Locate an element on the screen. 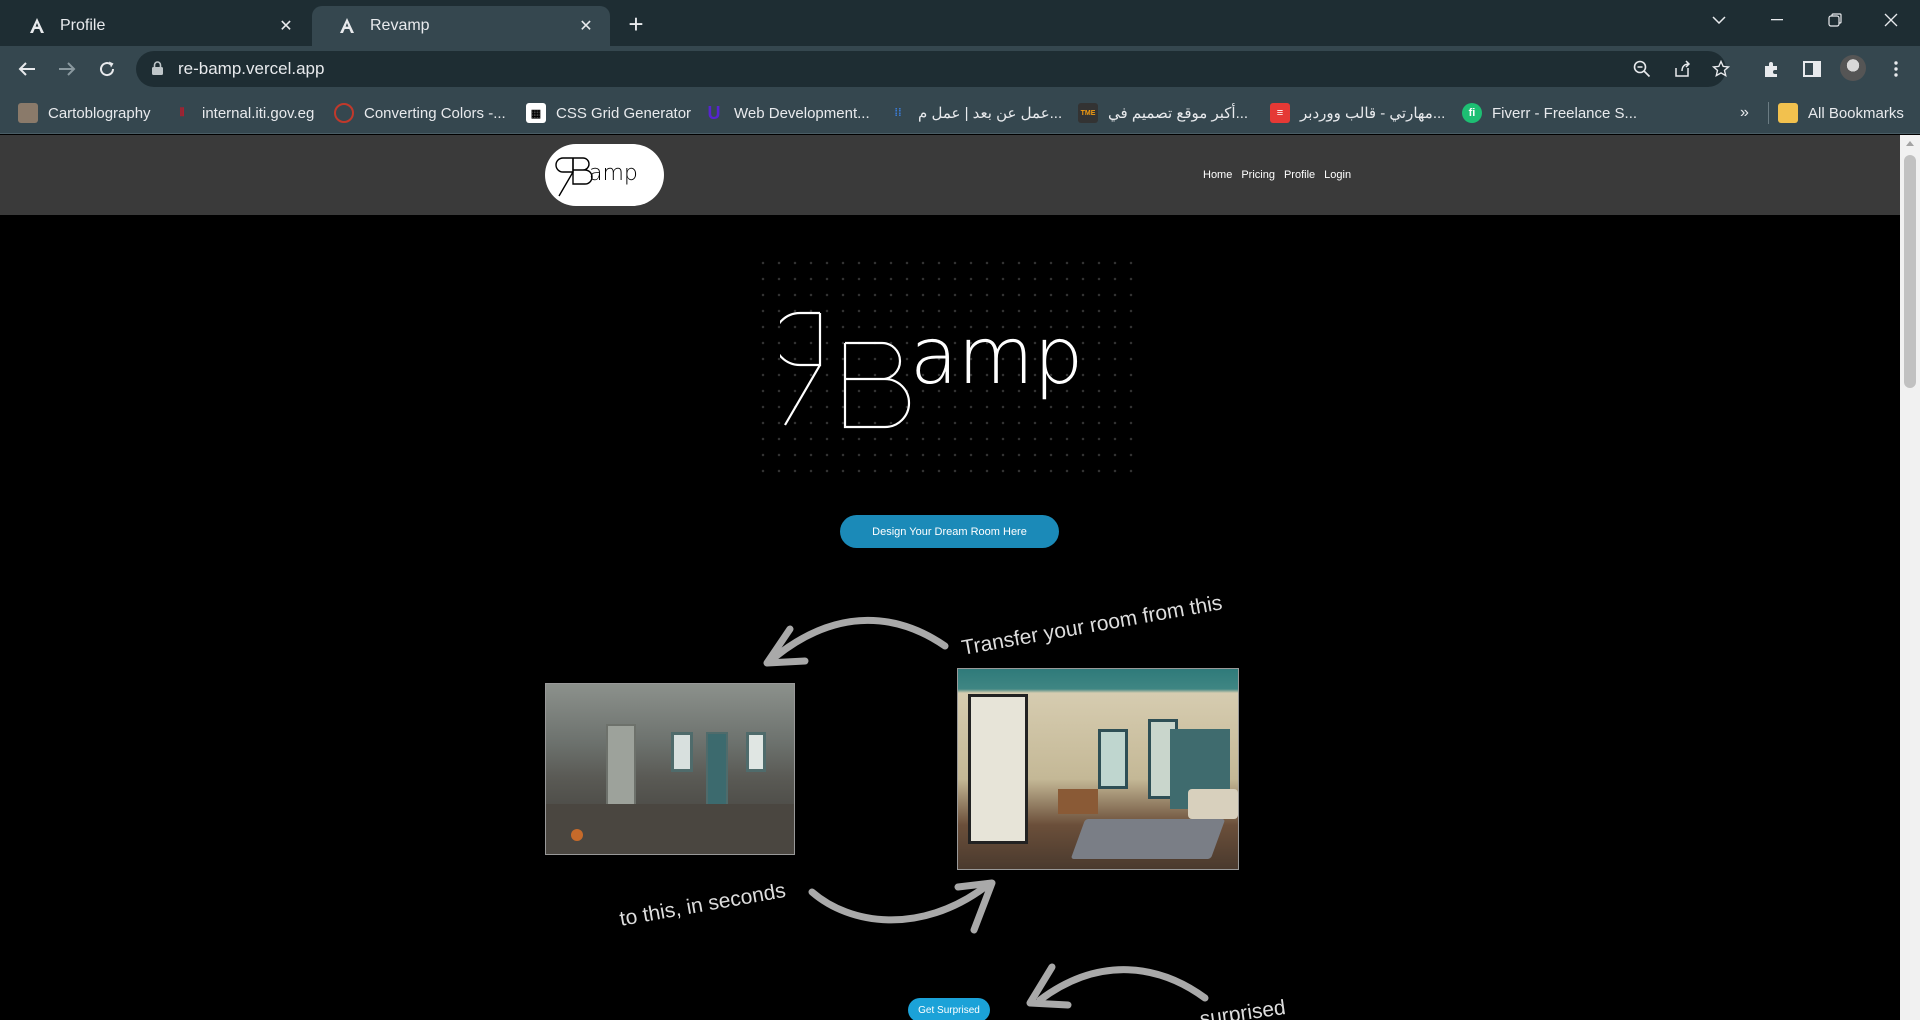  tab-profile: Profile ✕ is located at coordinates (156, 26).